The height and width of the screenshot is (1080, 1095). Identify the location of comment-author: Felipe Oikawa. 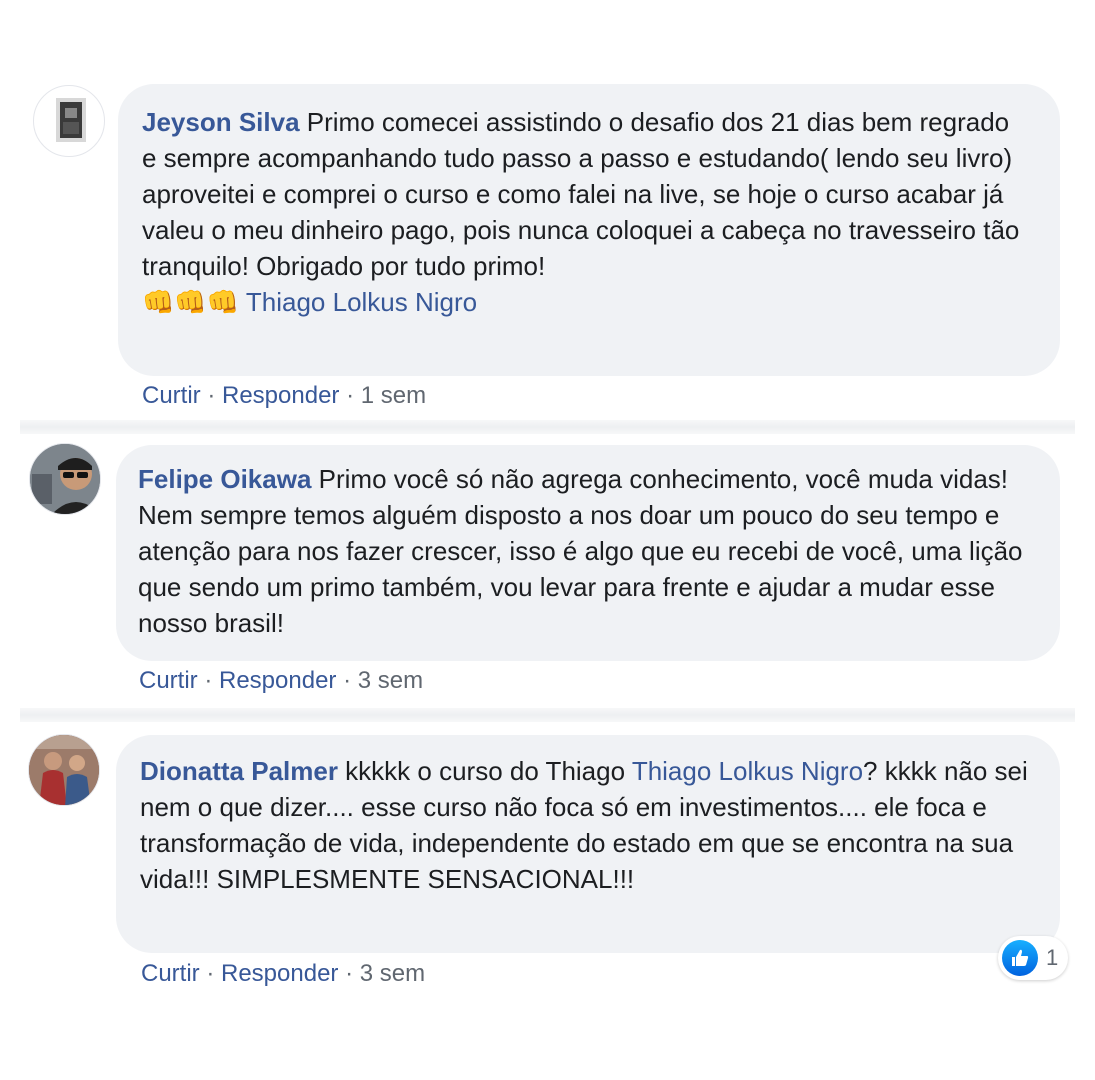
(224, 479).